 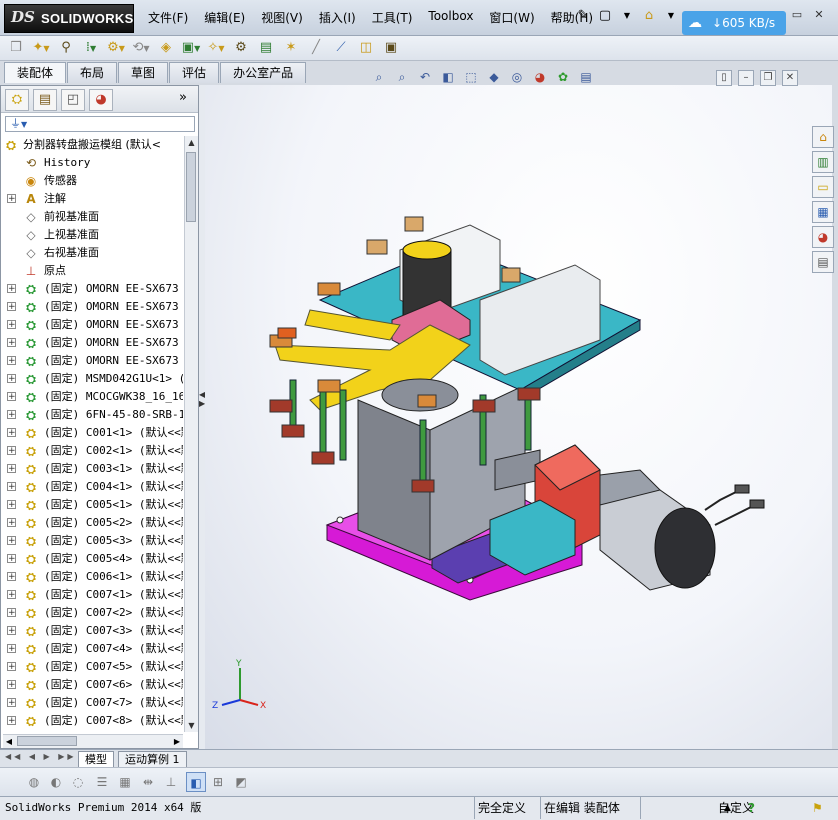 I want to click on viewport-restore-icon: ❐, so click(x=768, y=78).